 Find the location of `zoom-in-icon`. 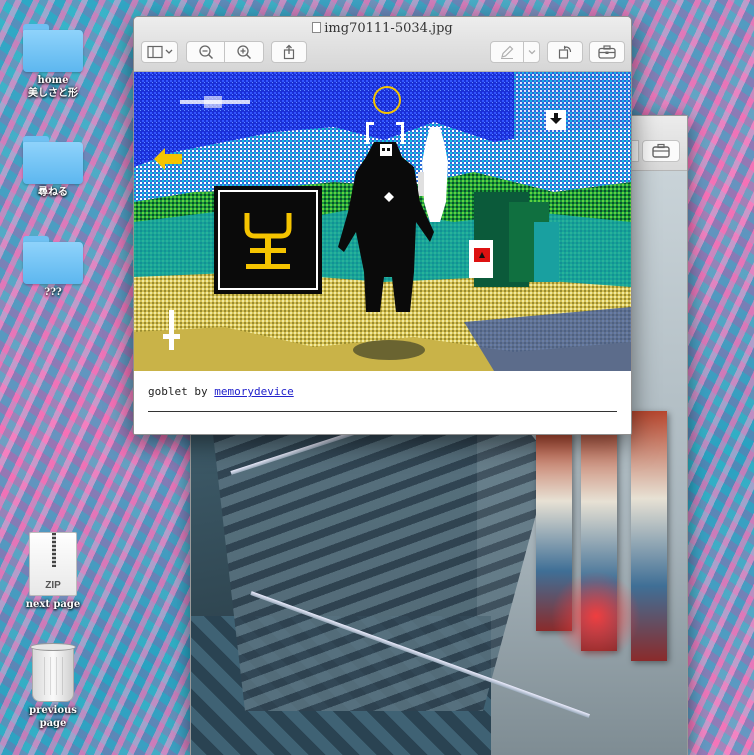

zoom-in-icon is located at coordinates (244, 52).